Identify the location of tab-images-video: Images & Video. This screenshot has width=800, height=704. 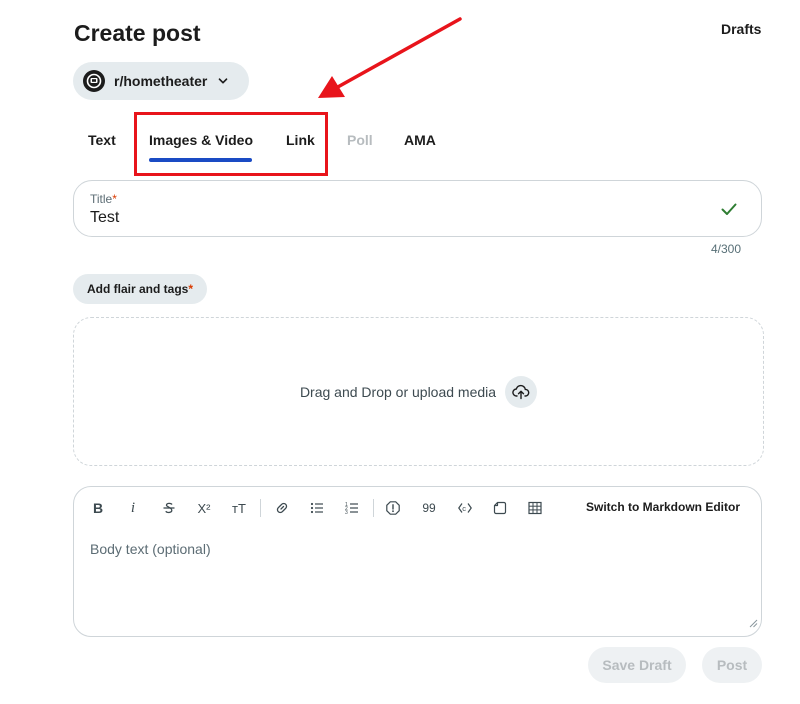
(201, 140).